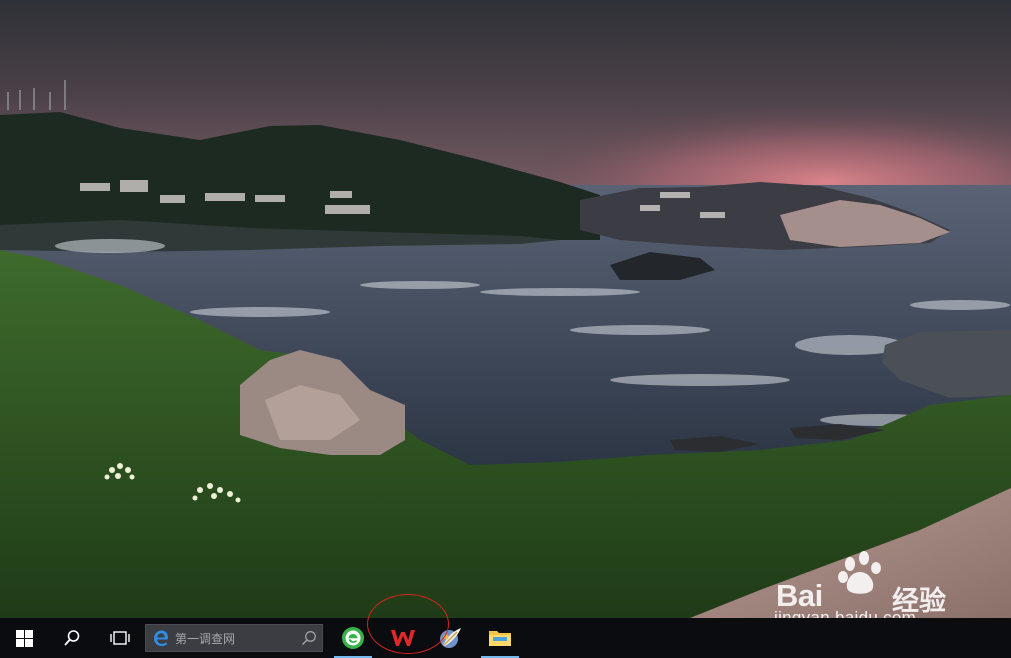 Image resolution: width=1011 pixels, height=658 pixels. What do you see at coordinates (353, 638) in the screenshot?
I see `green-e-icon` at bounding box center [353, 638].